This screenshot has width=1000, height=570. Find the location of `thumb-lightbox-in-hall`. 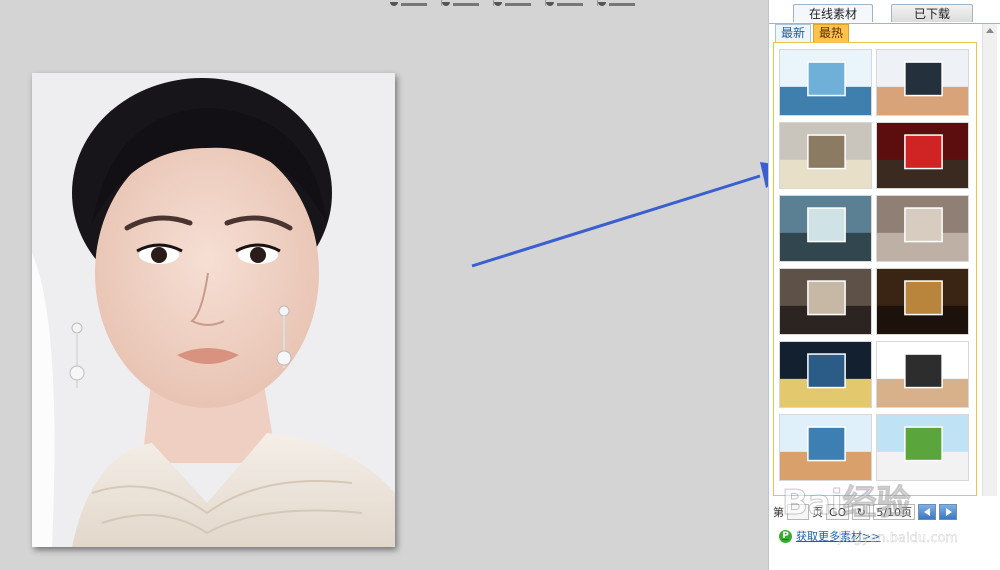

thumb-lightbox-in-hall is located at coordinates (825, 155).